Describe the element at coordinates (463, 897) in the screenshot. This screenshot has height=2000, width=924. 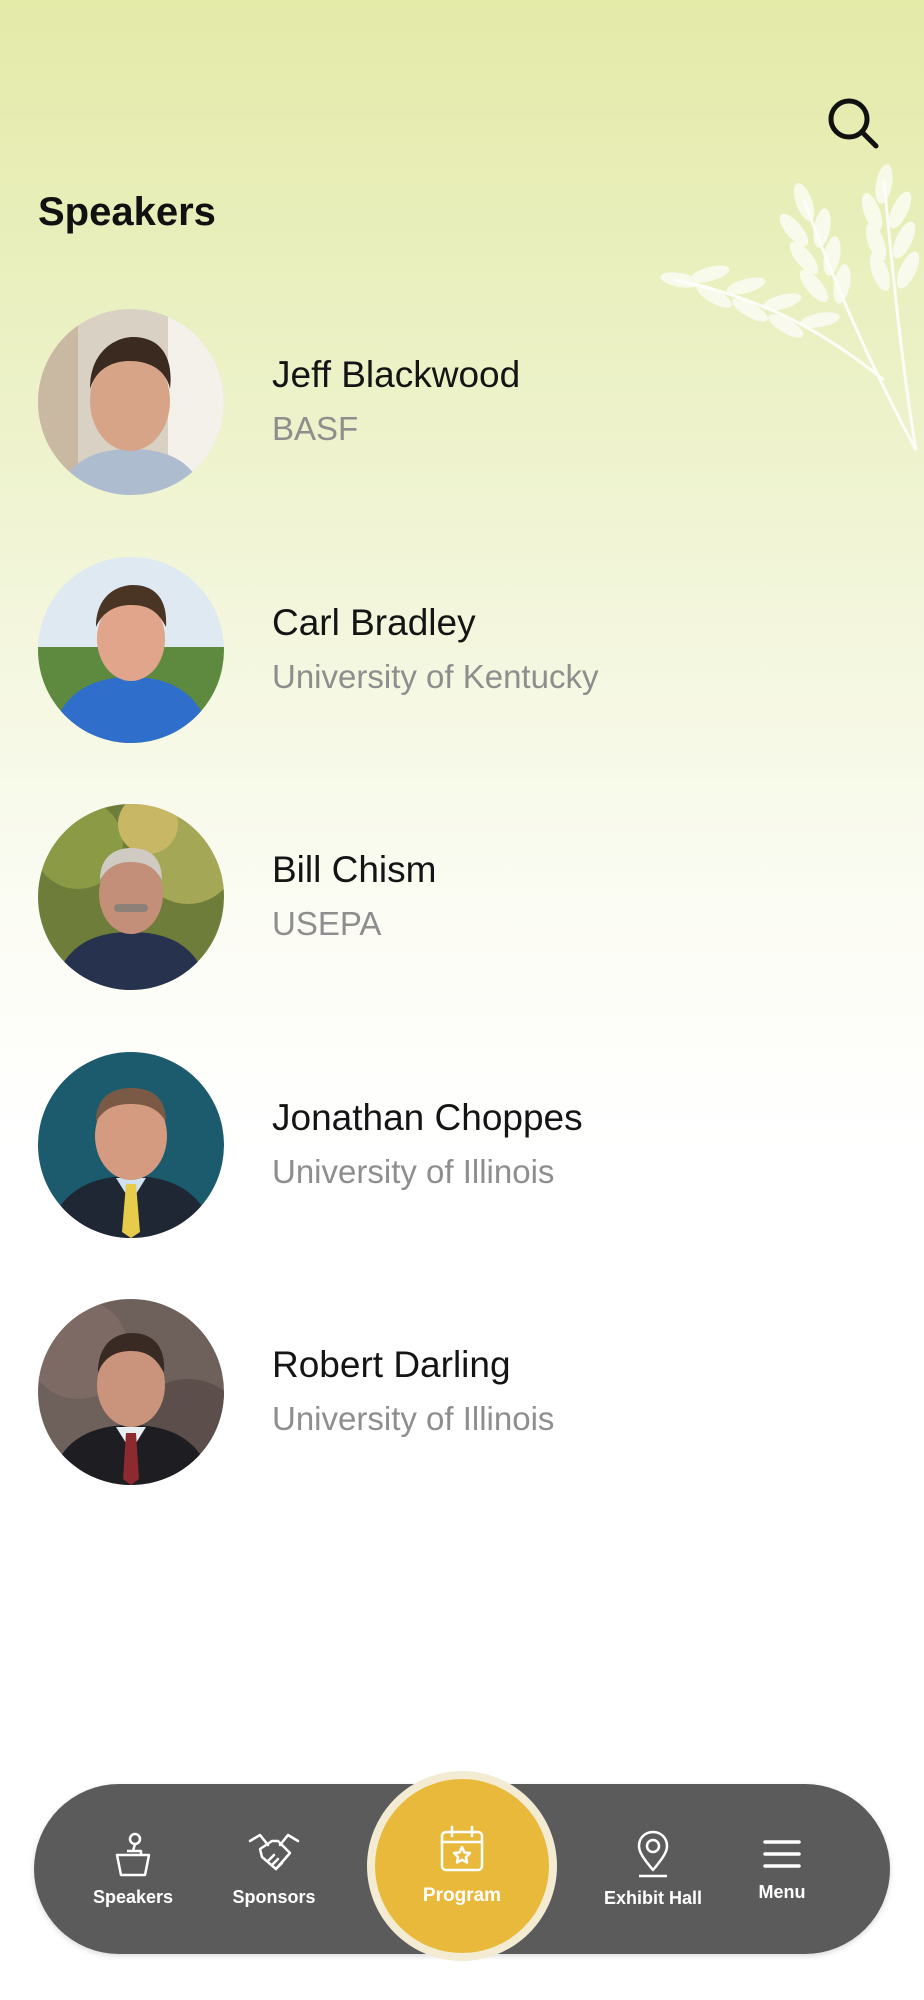
I see `speaker-item-bill-chism: Bill Chism USEPA` at that location.